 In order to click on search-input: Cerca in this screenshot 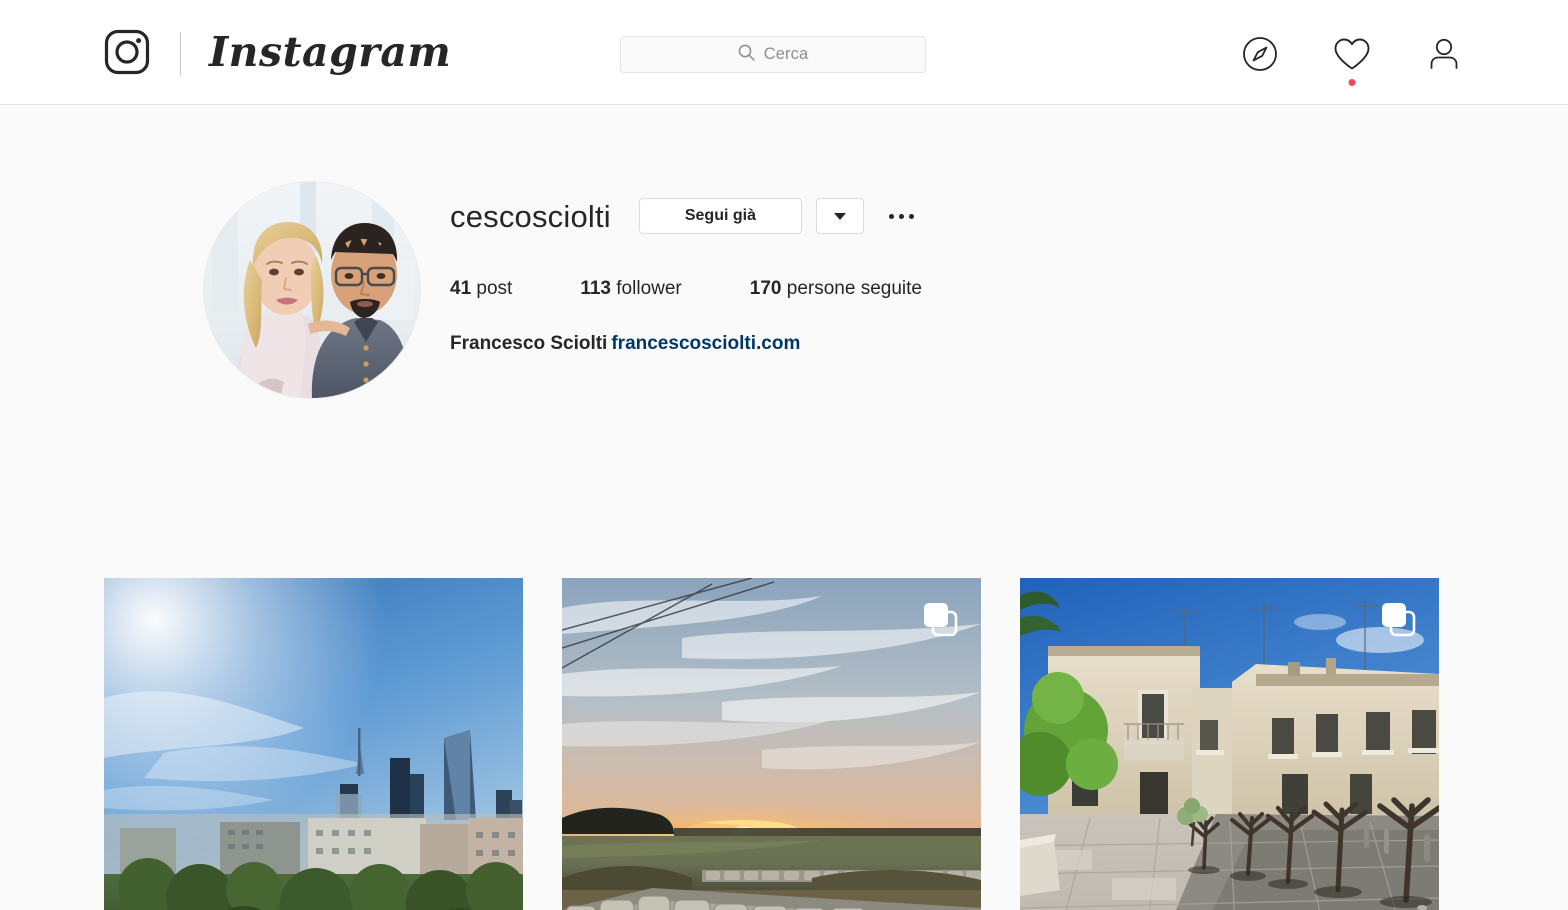, I will do `click(773, 54)`.